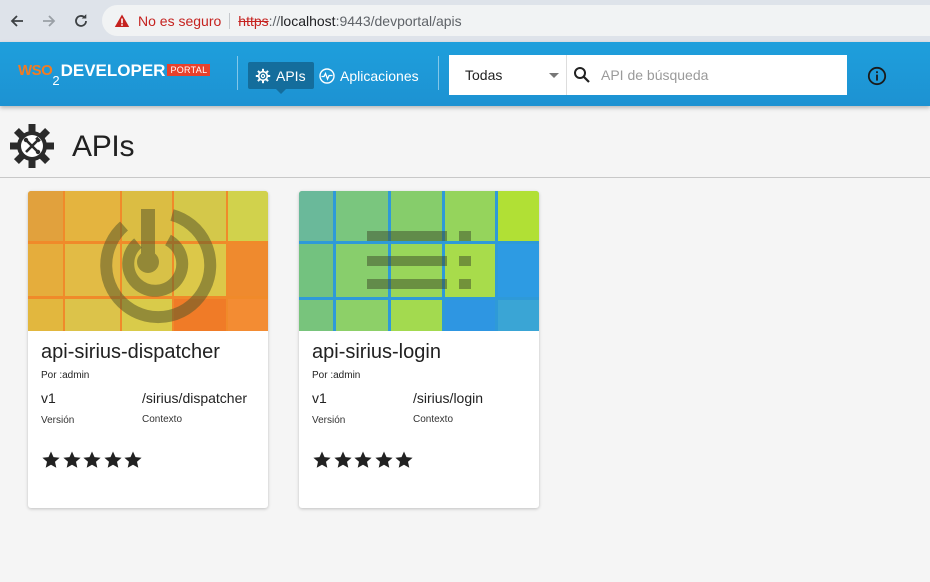 The width and height of the screenshot is (930, 582). What do you see at coordinates (253, 20) in the screenshot?
I see `url-scheme: https` at bounding box center [253, 20].